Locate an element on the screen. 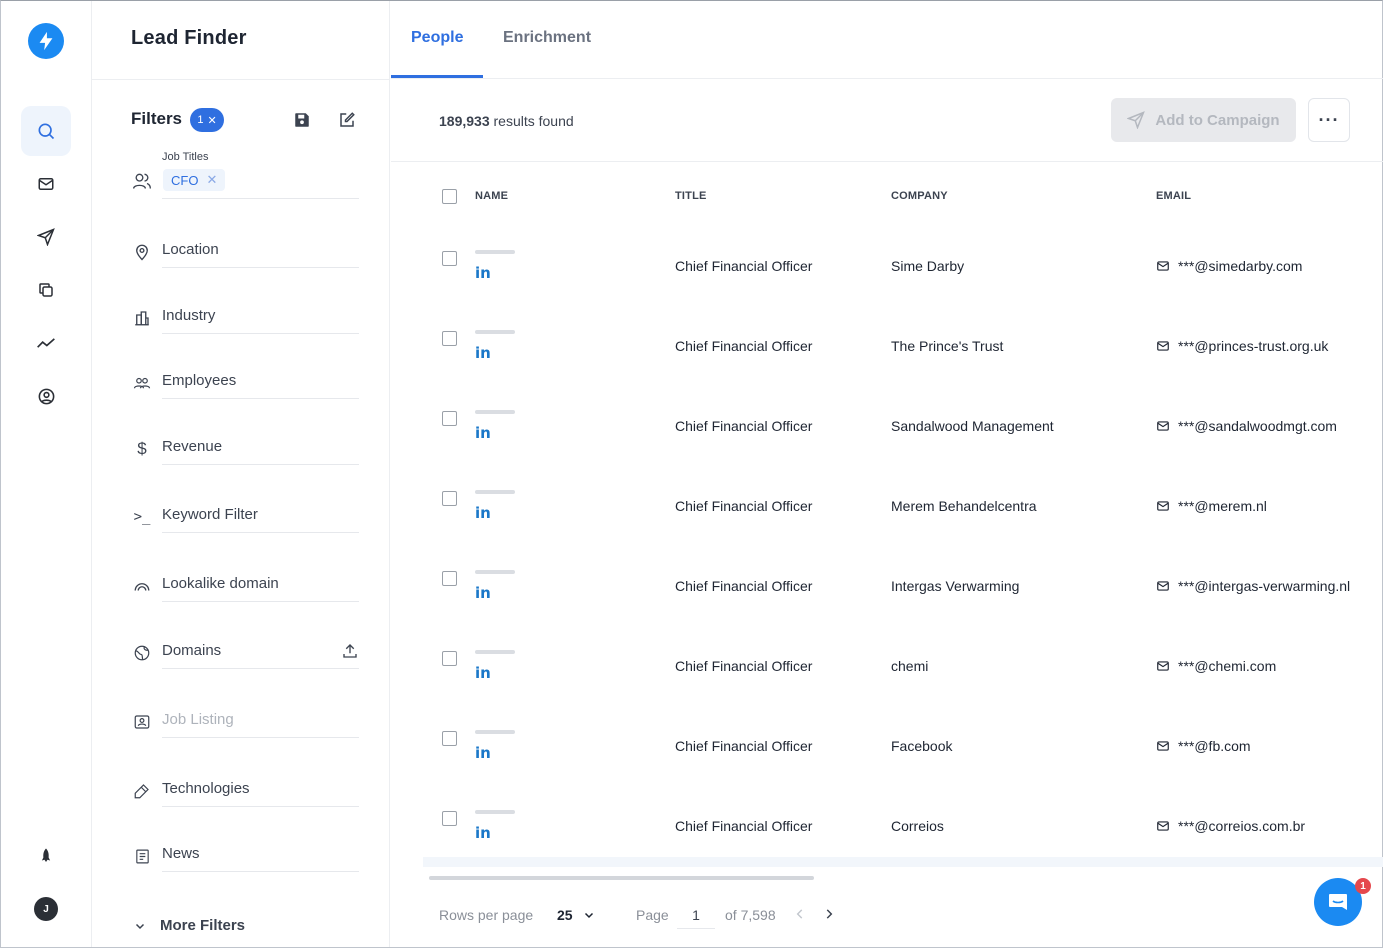 Image resolution: width=1383 pixels, height=948 pixels. rail-templates-button is located at coordinates (46, 290).